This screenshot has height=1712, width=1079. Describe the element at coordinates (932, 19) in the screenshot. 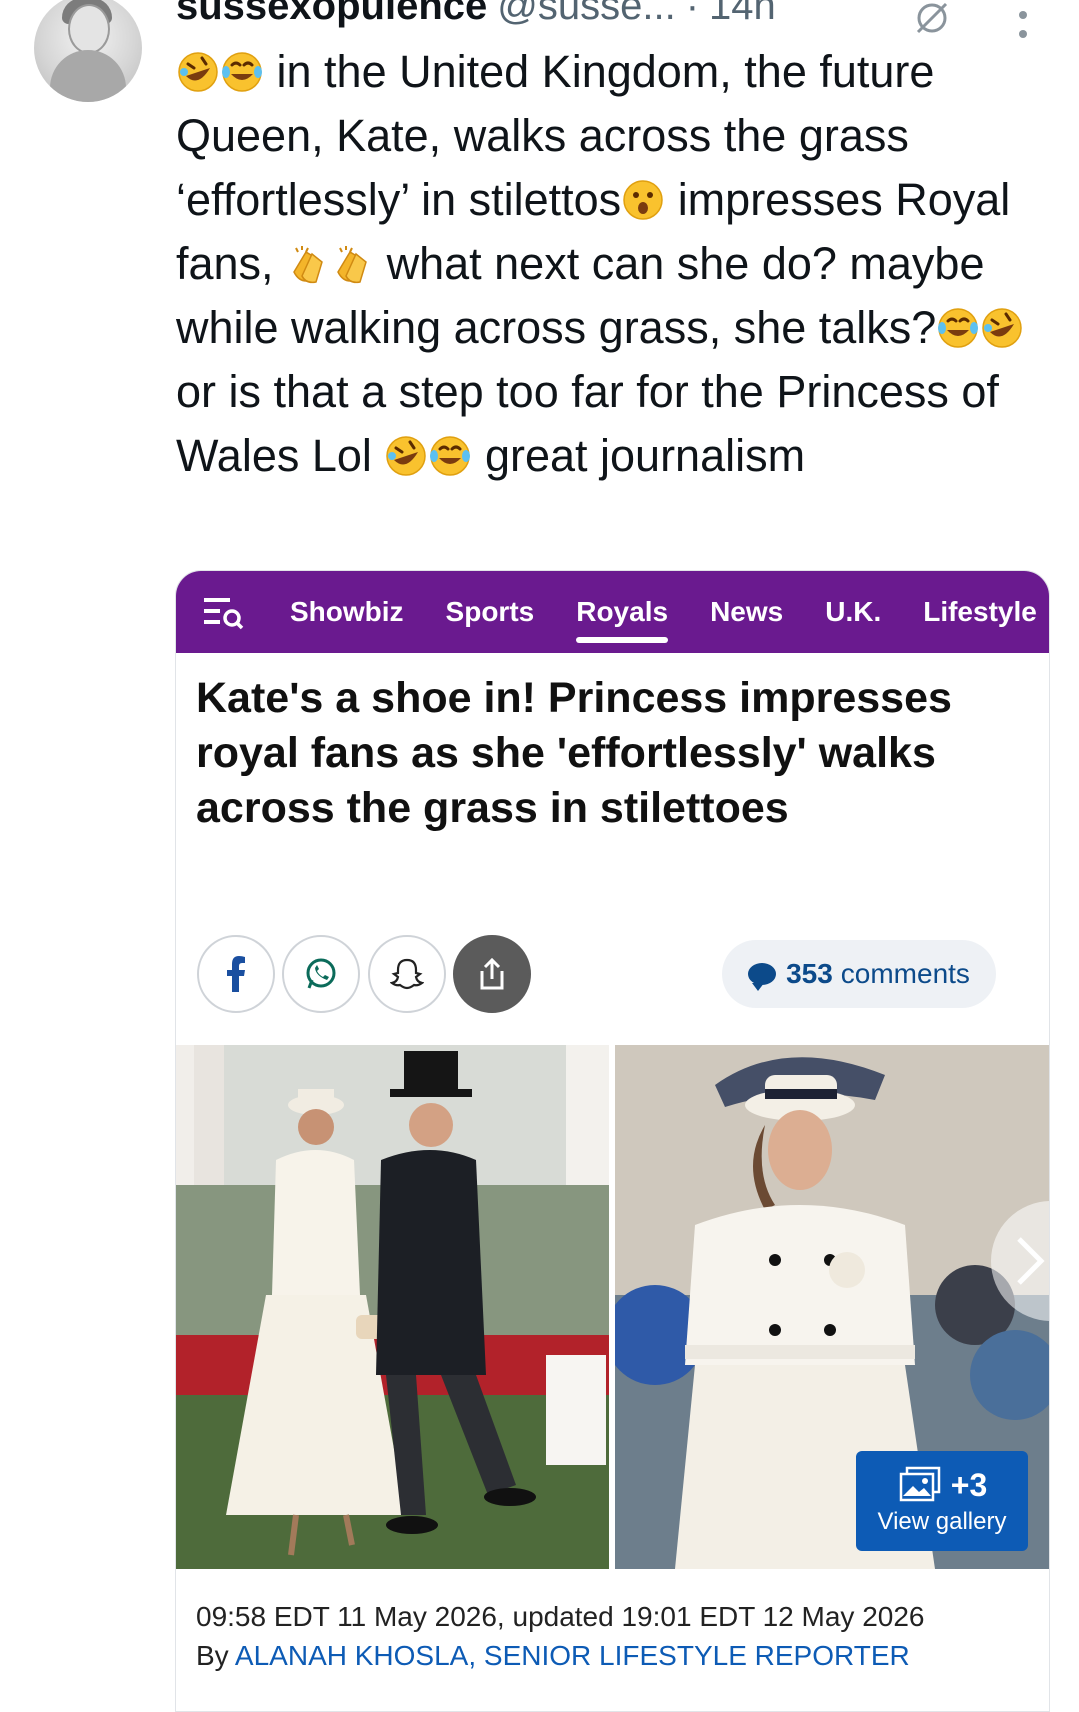

I see `grok-icon` at that location.